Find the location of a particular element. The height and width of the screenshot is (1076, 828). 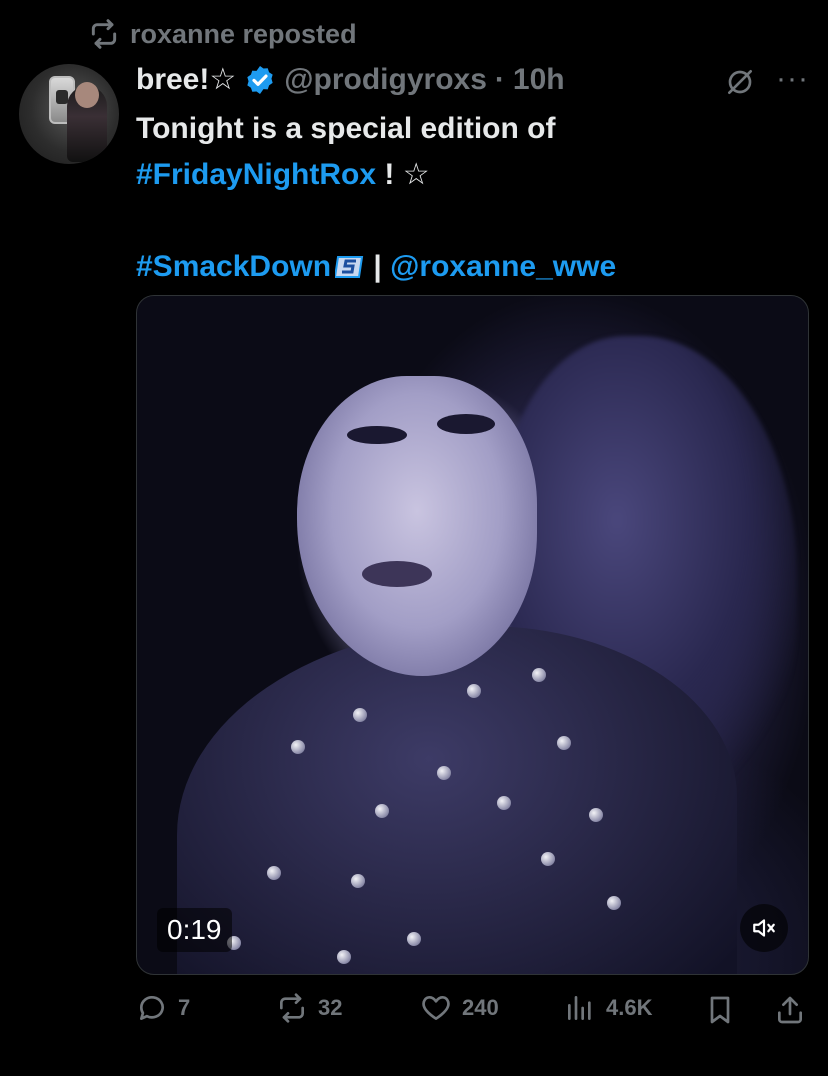

mute-icon is located at coordinates (764, 928).